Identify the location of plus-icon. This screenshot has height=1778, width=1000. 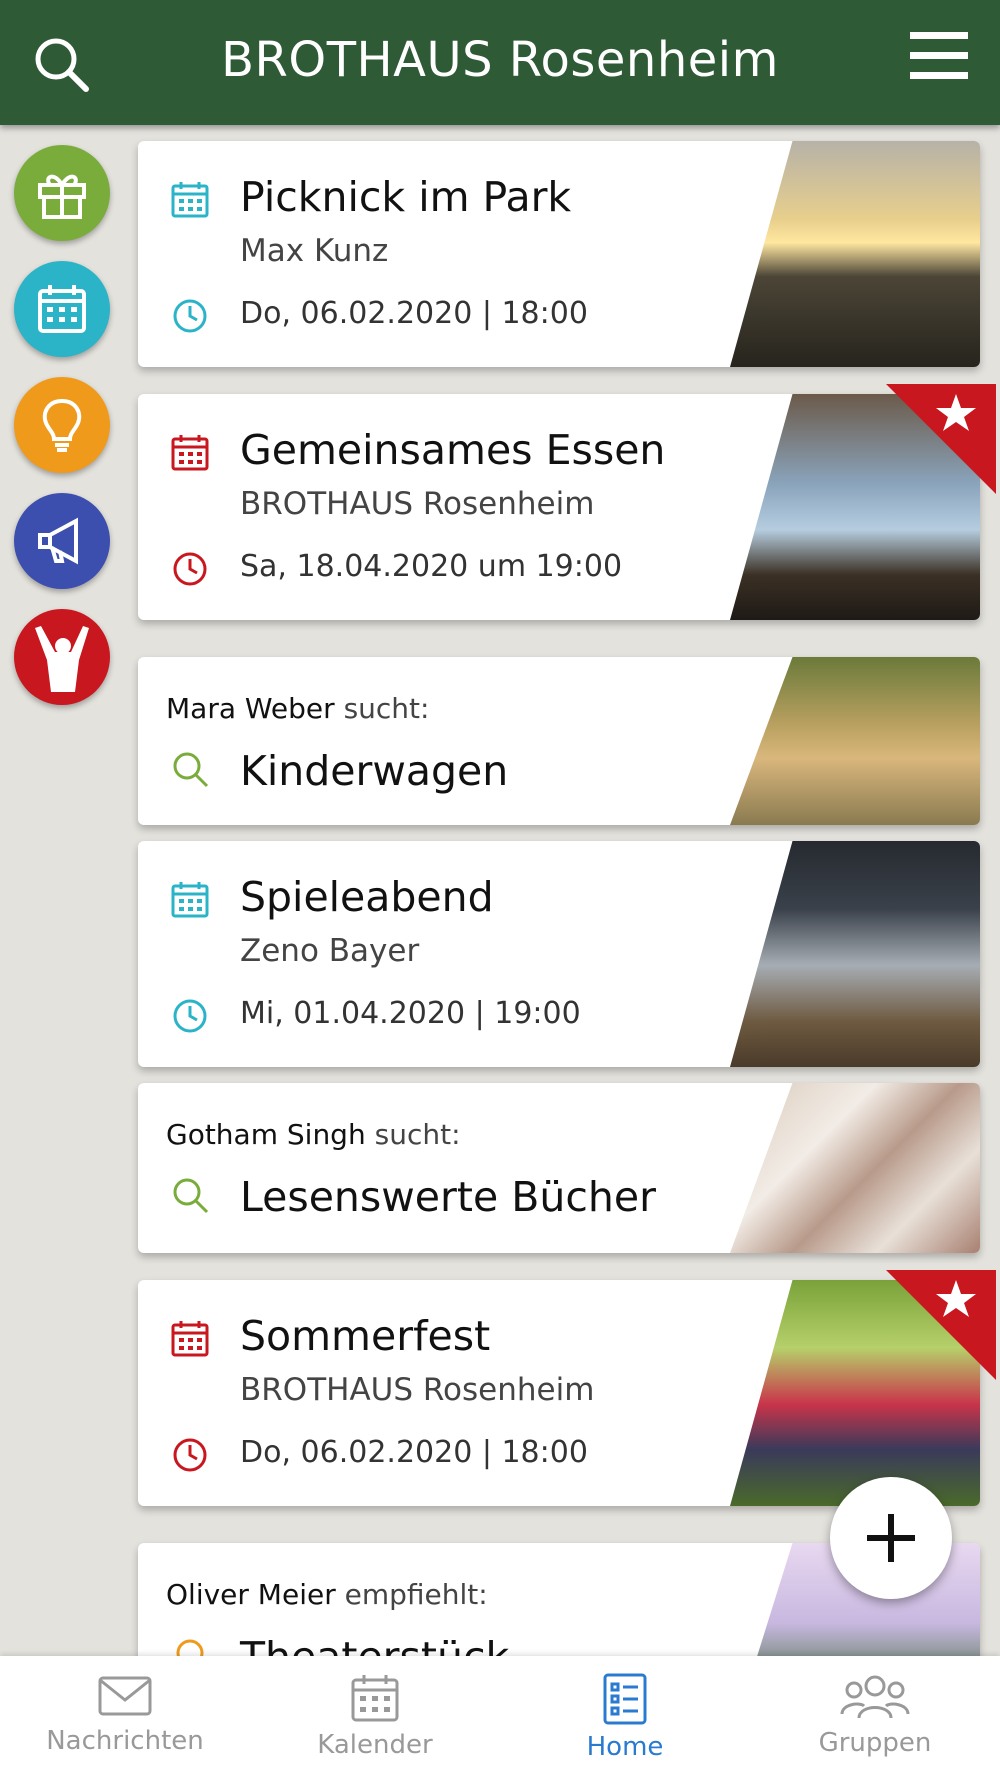
(891, 1538).